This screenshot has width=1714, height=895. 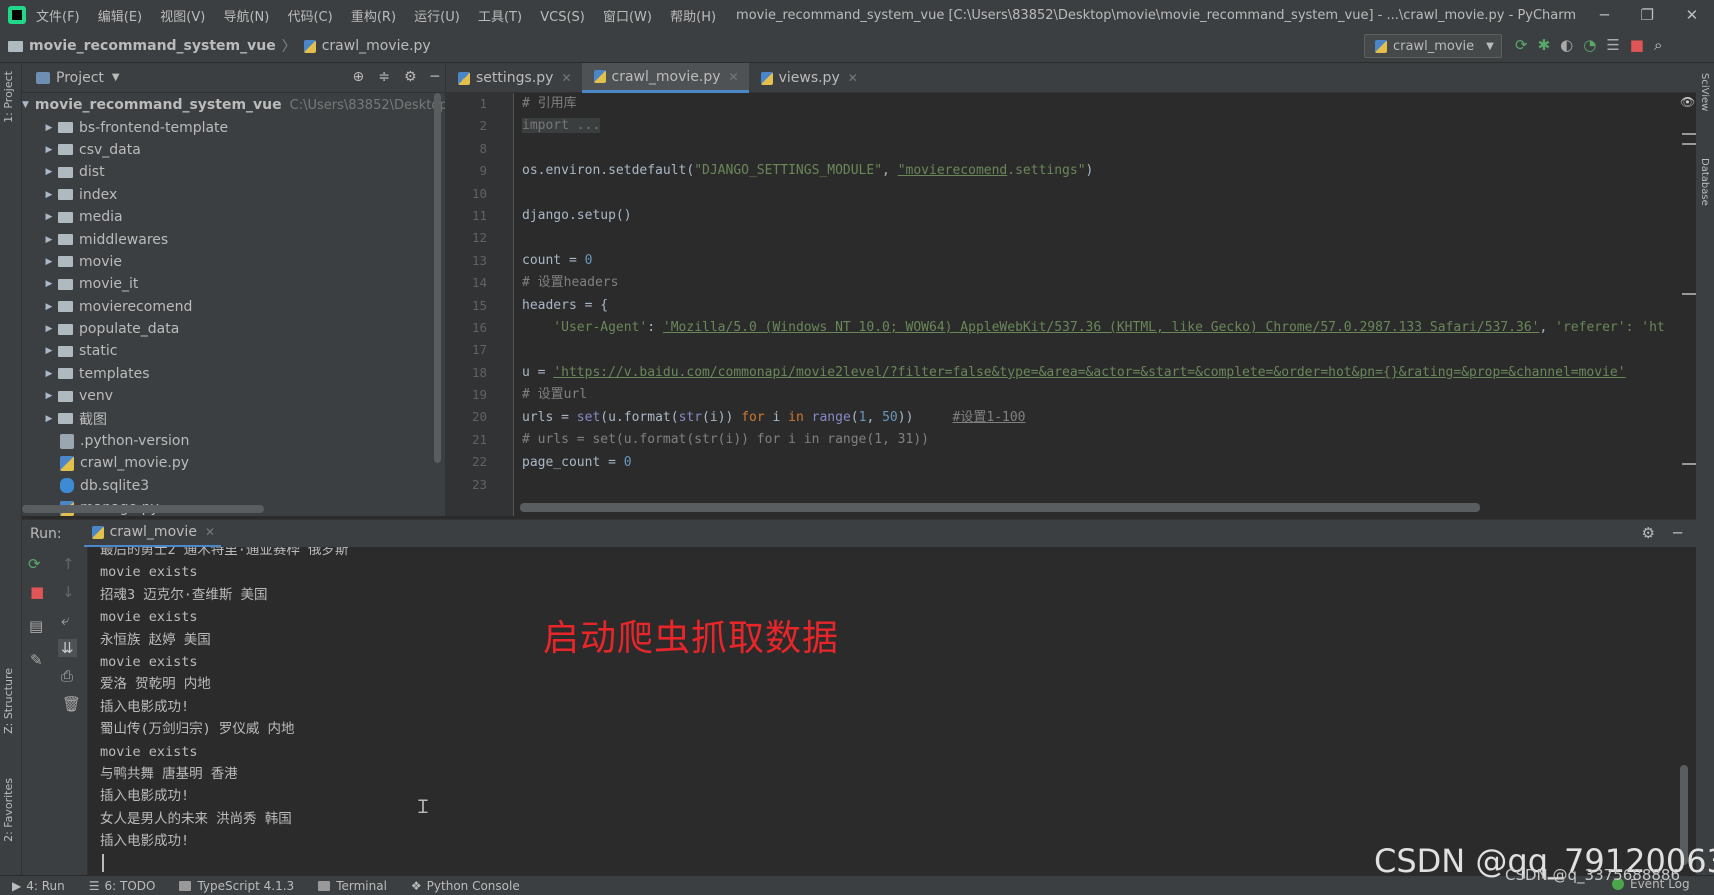 I want to click on tab-views: views.py ✕, so click(x=808, y=78).